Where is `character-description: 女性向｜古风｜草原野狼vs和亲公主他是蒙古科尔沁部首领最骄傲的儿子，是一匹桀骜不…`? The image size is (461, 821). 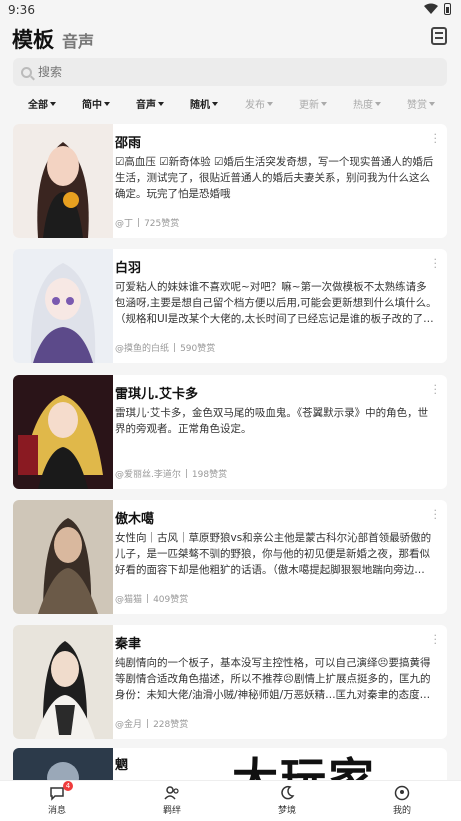 character-description: 女性向｜古风｜草原野狼vs和亲公主他是蒙古科尔沁部首领最骄傲的儿子，是一匹桀骜不… is located at coordinates (273, 554).